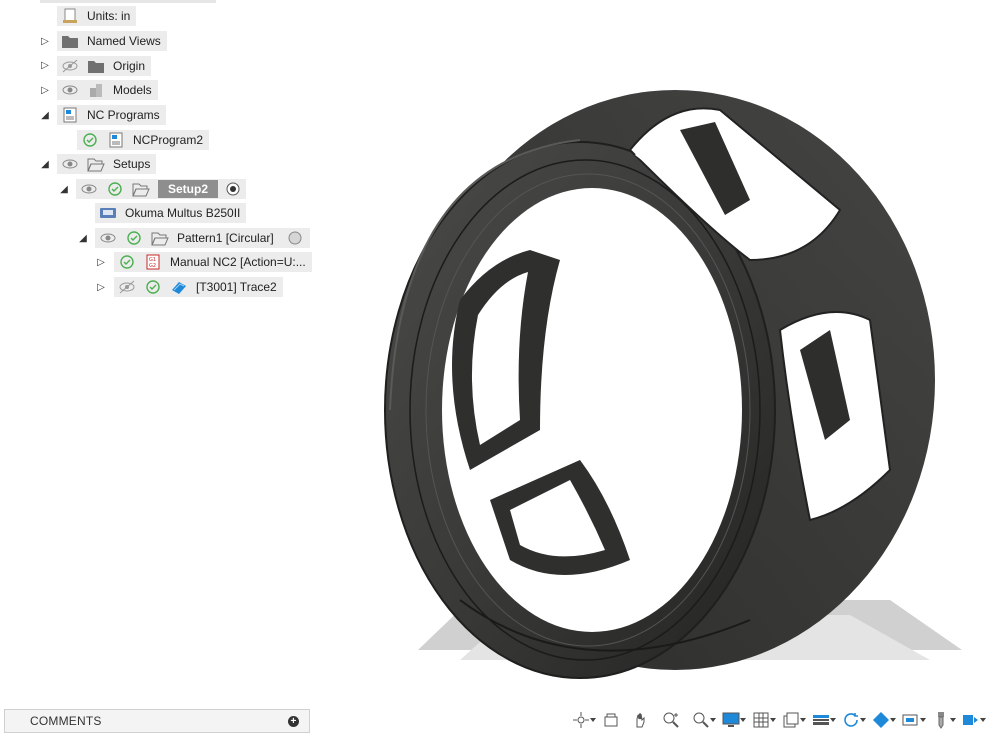 This screenshot has width=999, height=736. Describe the element at coordinates (236, 287) in the screenshot. I see `trace2-label: [T3001] Trace2` at that location.